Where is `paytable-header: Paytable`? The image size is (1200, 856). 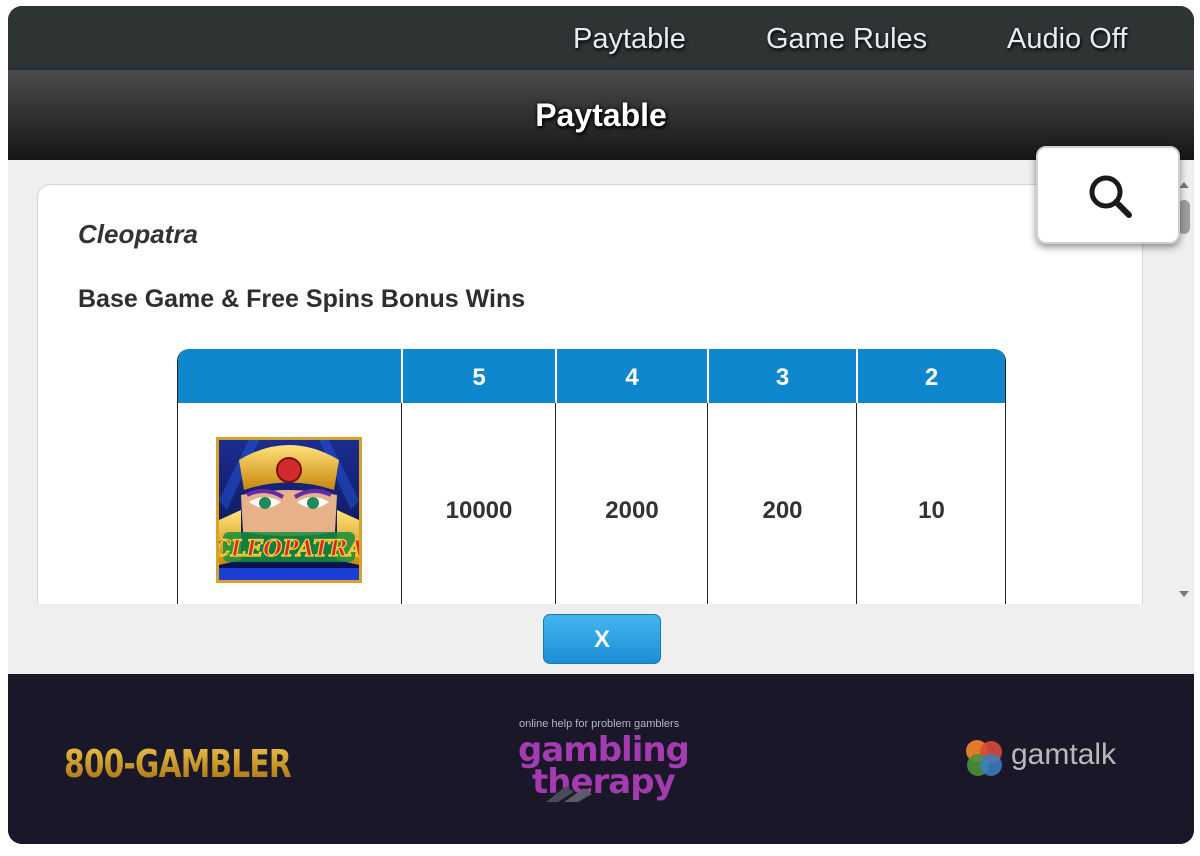
paytable-header: Paytable is located at coordinates (601, 115).